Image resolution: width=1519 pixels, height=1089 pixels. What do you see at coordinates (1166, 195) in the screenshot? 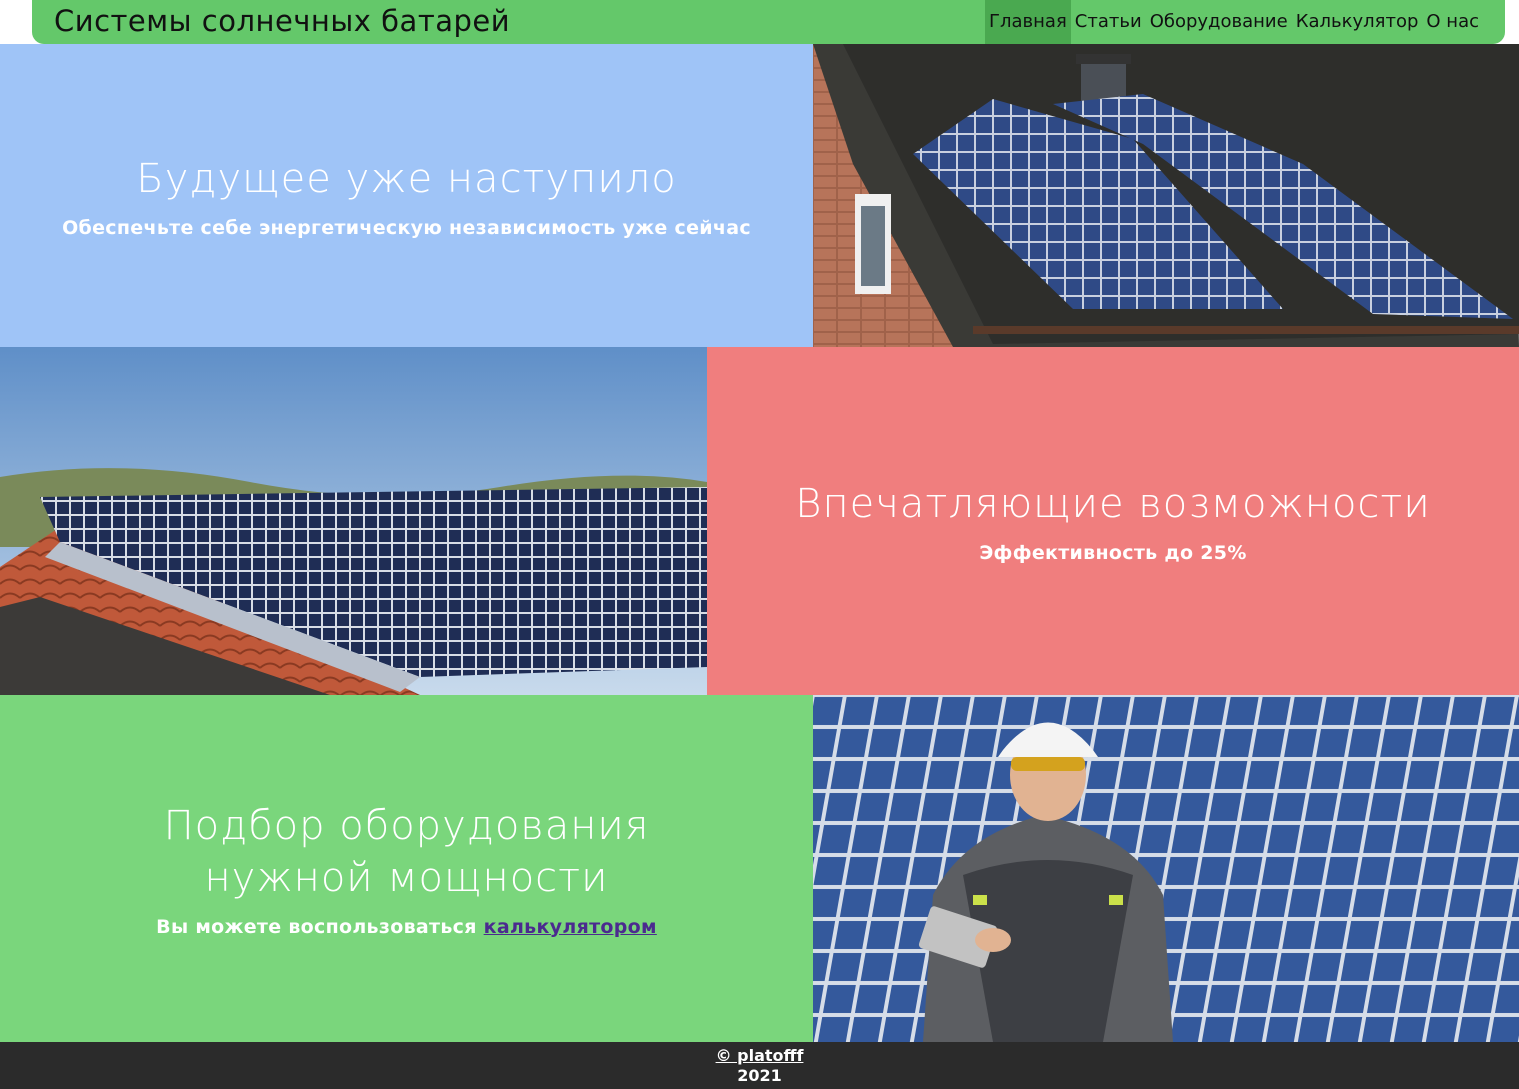
I see `house-roof-solar-photo` at bounding box center [1166, 195].